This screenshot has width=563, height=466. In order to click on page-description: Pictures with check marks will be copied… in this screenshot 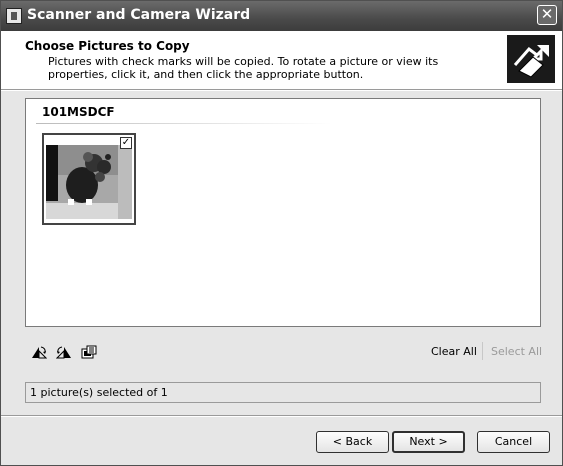, I will do `click(243, 68)`.